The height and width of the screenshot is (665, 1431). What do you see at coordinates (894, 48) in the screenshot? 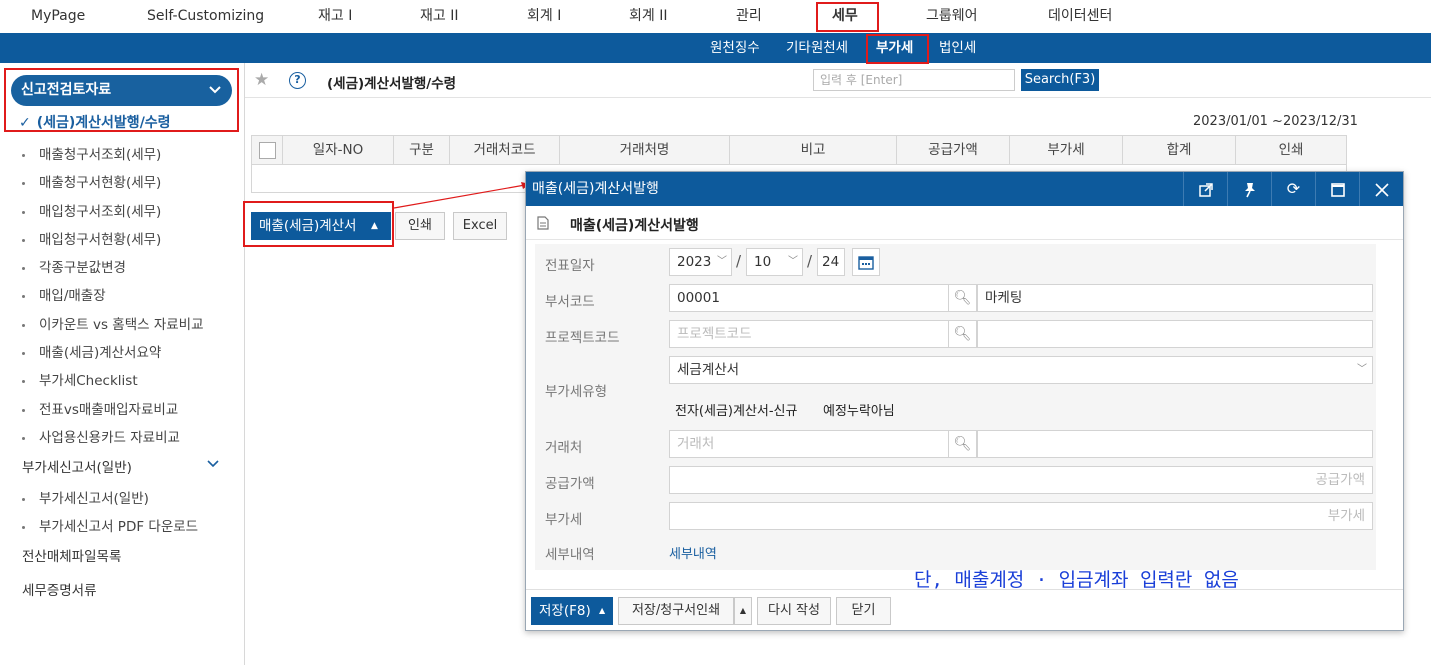
I see `subnav-vat: 부가세` at bounding box center [894, 48].